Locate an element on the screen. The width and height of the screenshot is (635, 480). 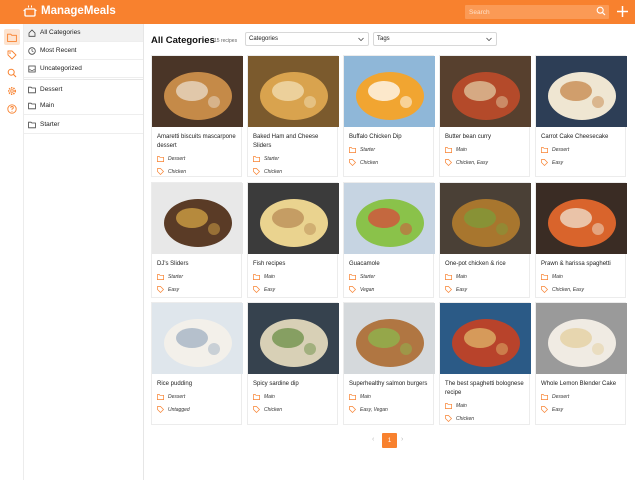
recipe-card: Fish recipes Main Easy is located at coordinates (293, 240).